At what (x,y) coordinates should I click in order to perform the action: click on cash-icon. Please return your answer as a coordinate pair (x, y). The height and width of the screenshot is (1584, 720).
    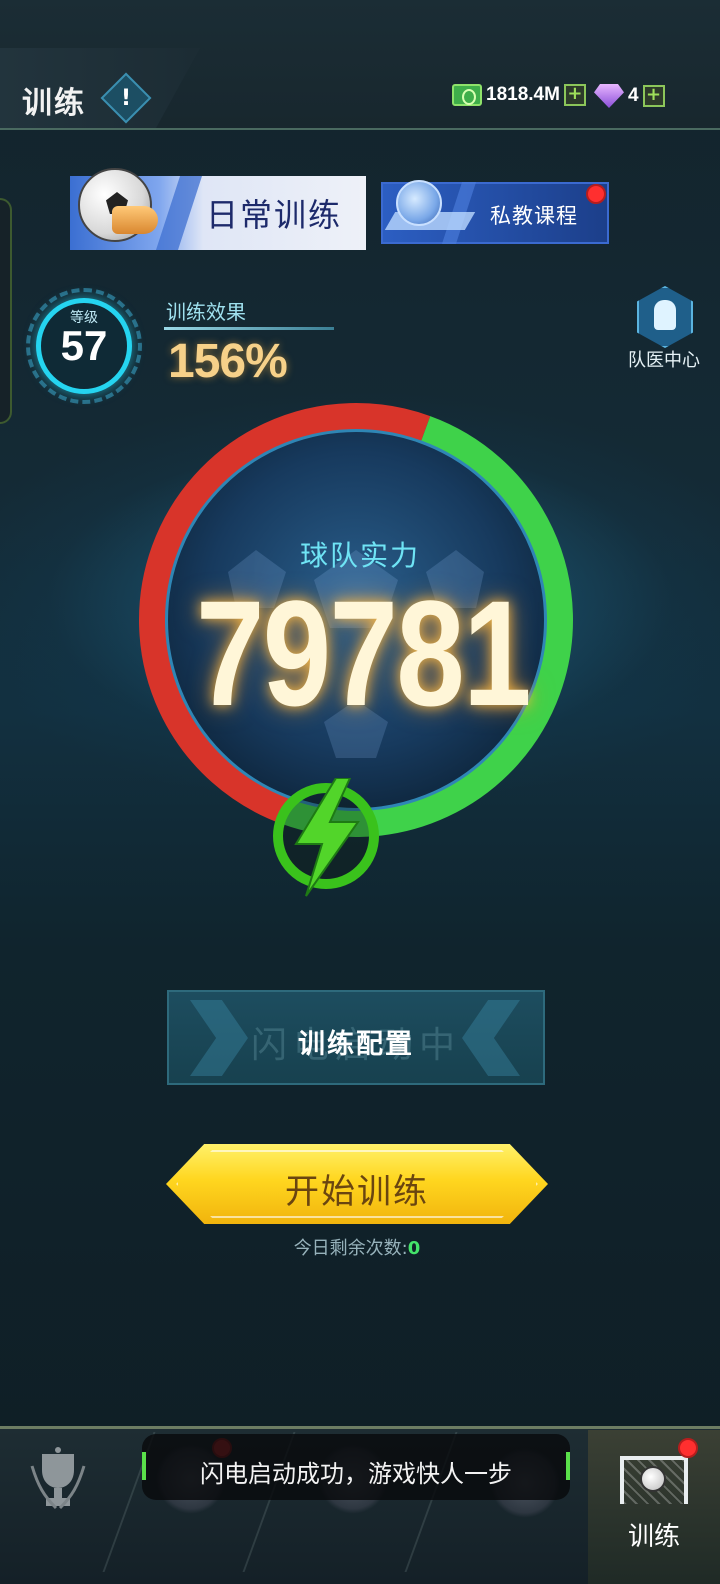
    Looking at the image, I should click on (467, 95).